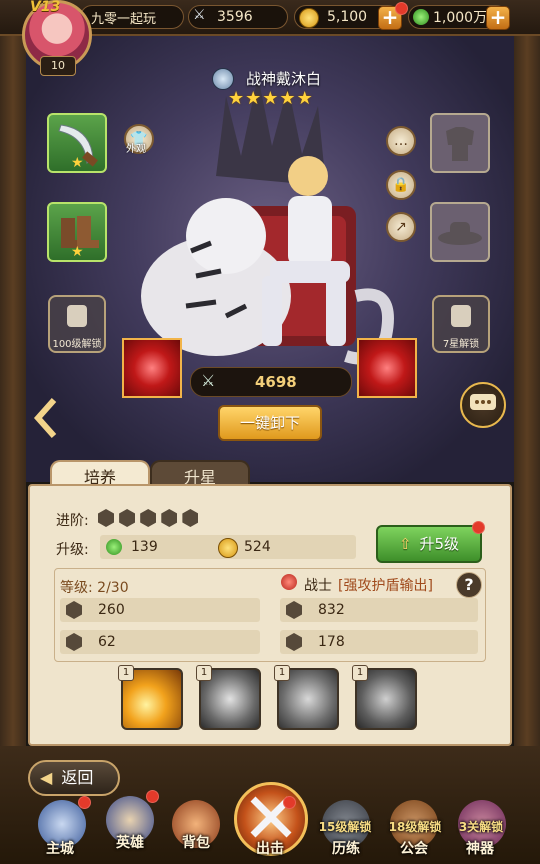 Image resolution: width=540 pixels, height=864 pixels. Describe the element at coordinates (284, 79) in the screenshot. I see `hero-name: 战神戴沐白` at that location.